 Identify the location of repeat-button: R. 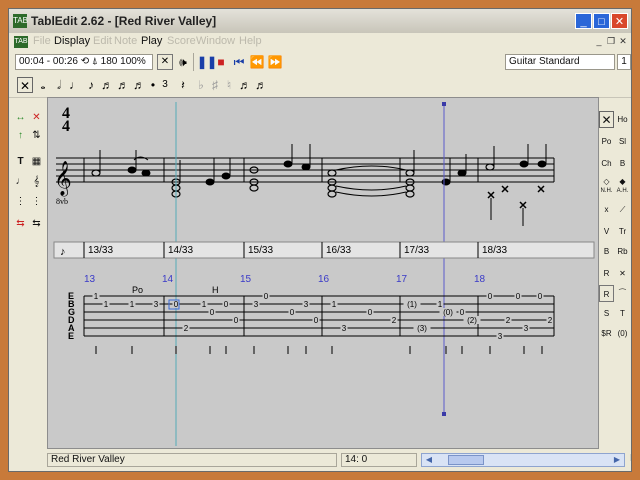
(606, 293).